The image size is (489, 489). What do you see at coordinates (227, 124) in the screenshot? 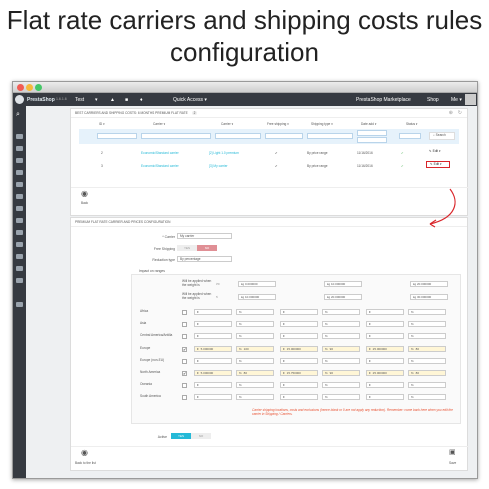
I see `col-carrier: Carrier ▾` at bounding box center [227, 124].